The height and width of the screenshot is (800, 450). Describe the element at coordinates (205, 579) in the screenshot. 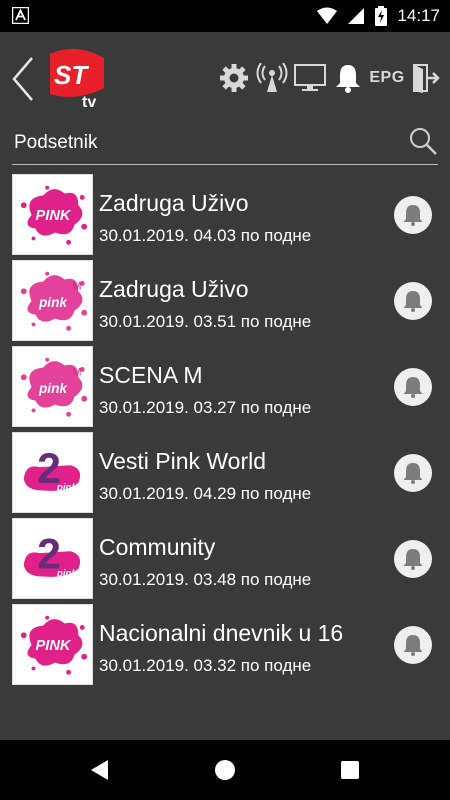

I see `show-datetime: 30.01.2019. 03.48 по подне` at that location.